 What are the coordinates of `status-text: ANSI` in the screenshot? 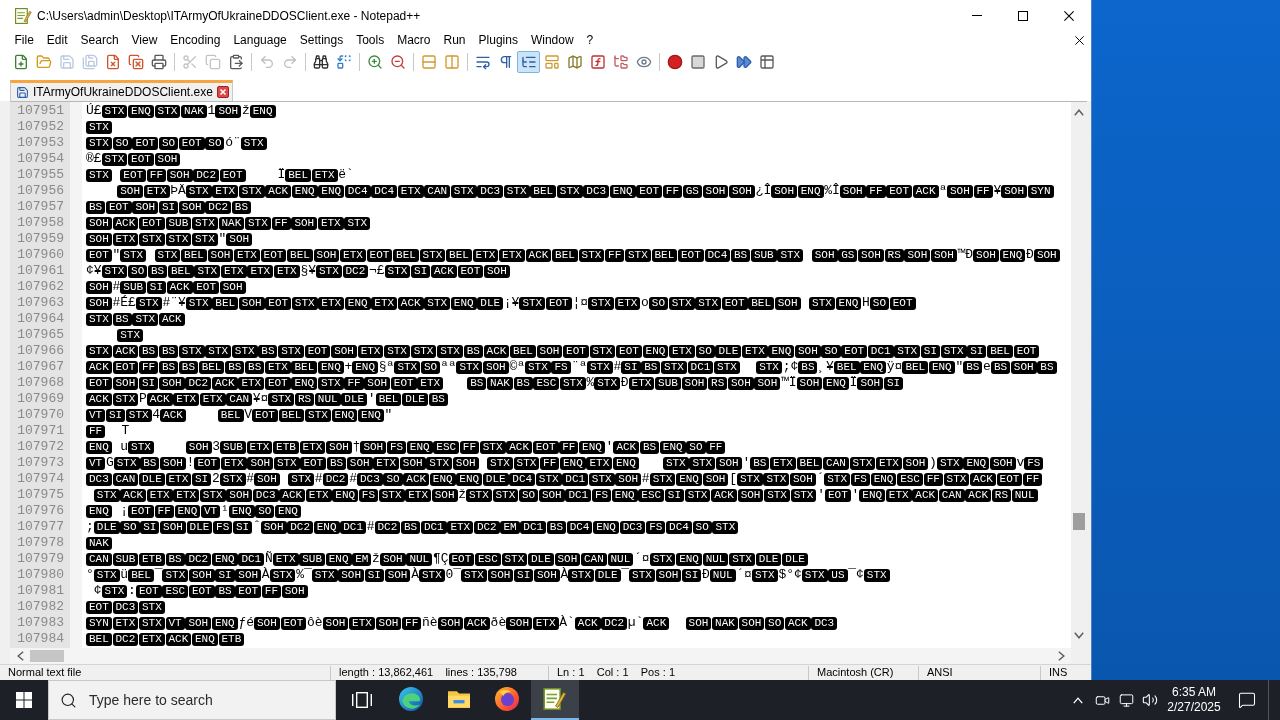 It's located at (940, 672).